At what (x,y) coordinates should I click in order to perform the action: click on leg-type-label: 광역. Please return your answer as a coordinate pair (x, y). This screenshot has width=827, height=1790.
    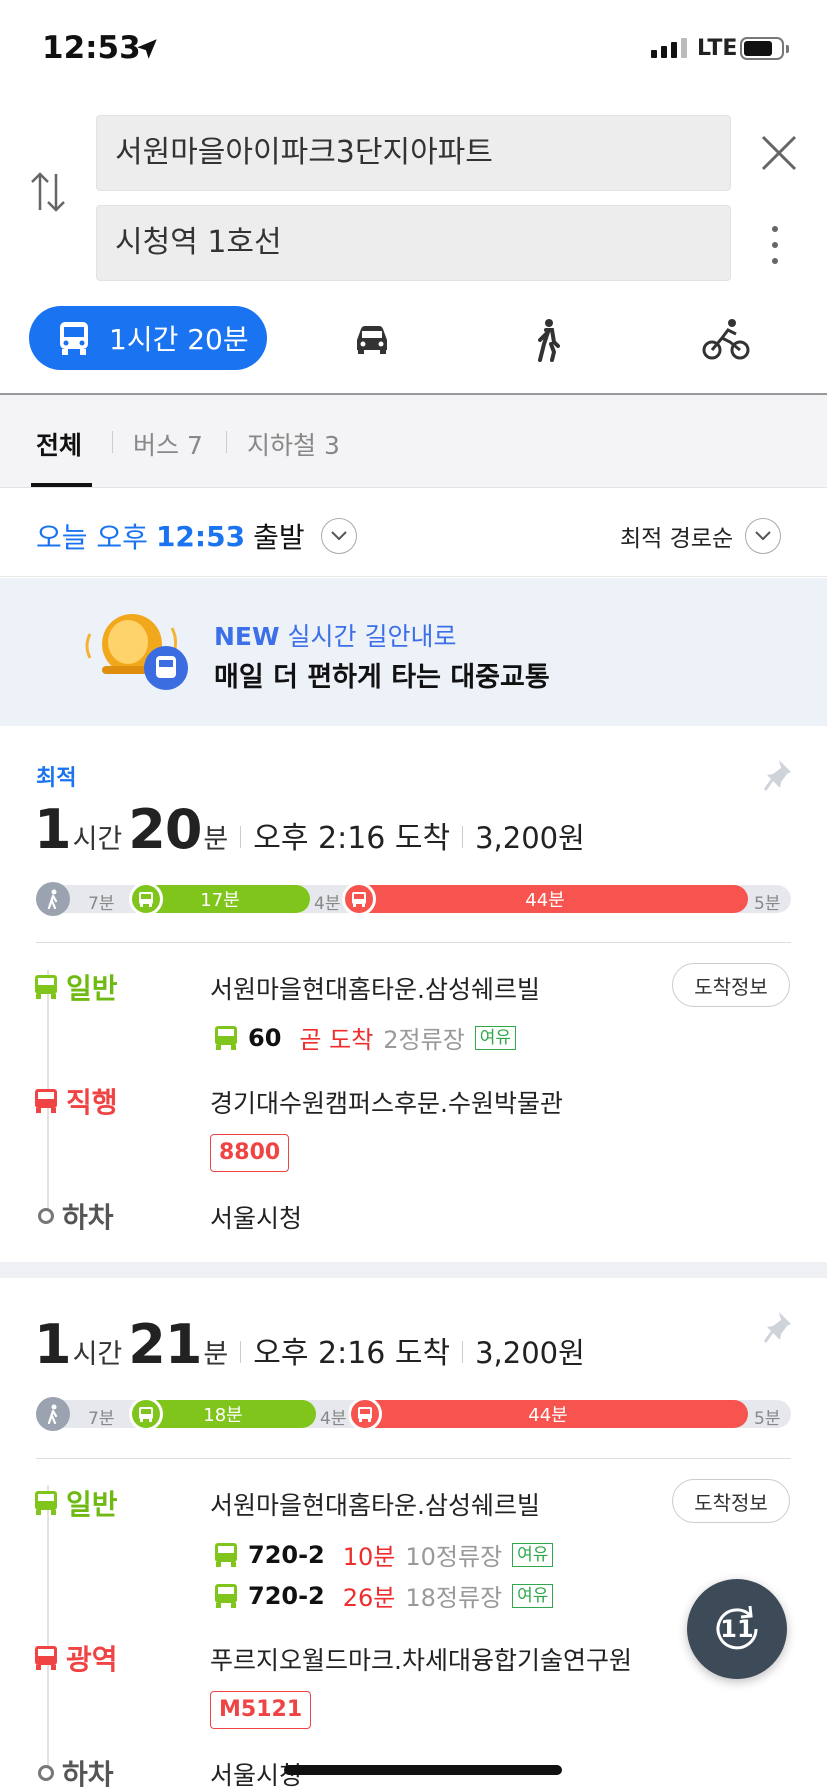
    Looking at the image, I should click on (92, 1659).